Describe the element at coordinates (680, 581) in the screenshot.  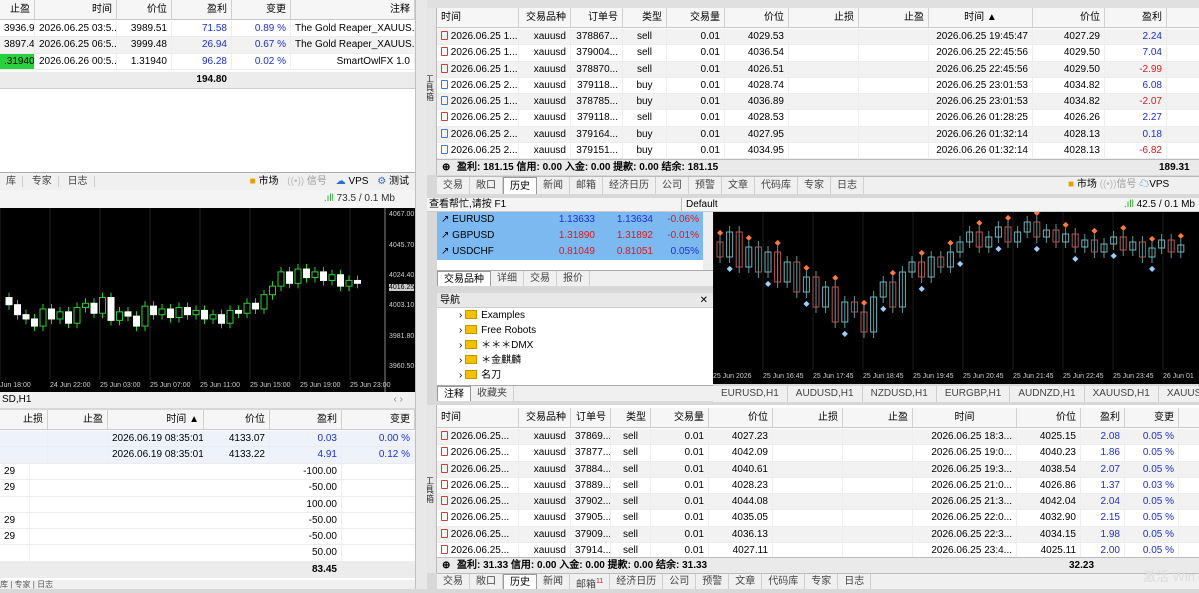
I see `tab-6: 公司` at that location.